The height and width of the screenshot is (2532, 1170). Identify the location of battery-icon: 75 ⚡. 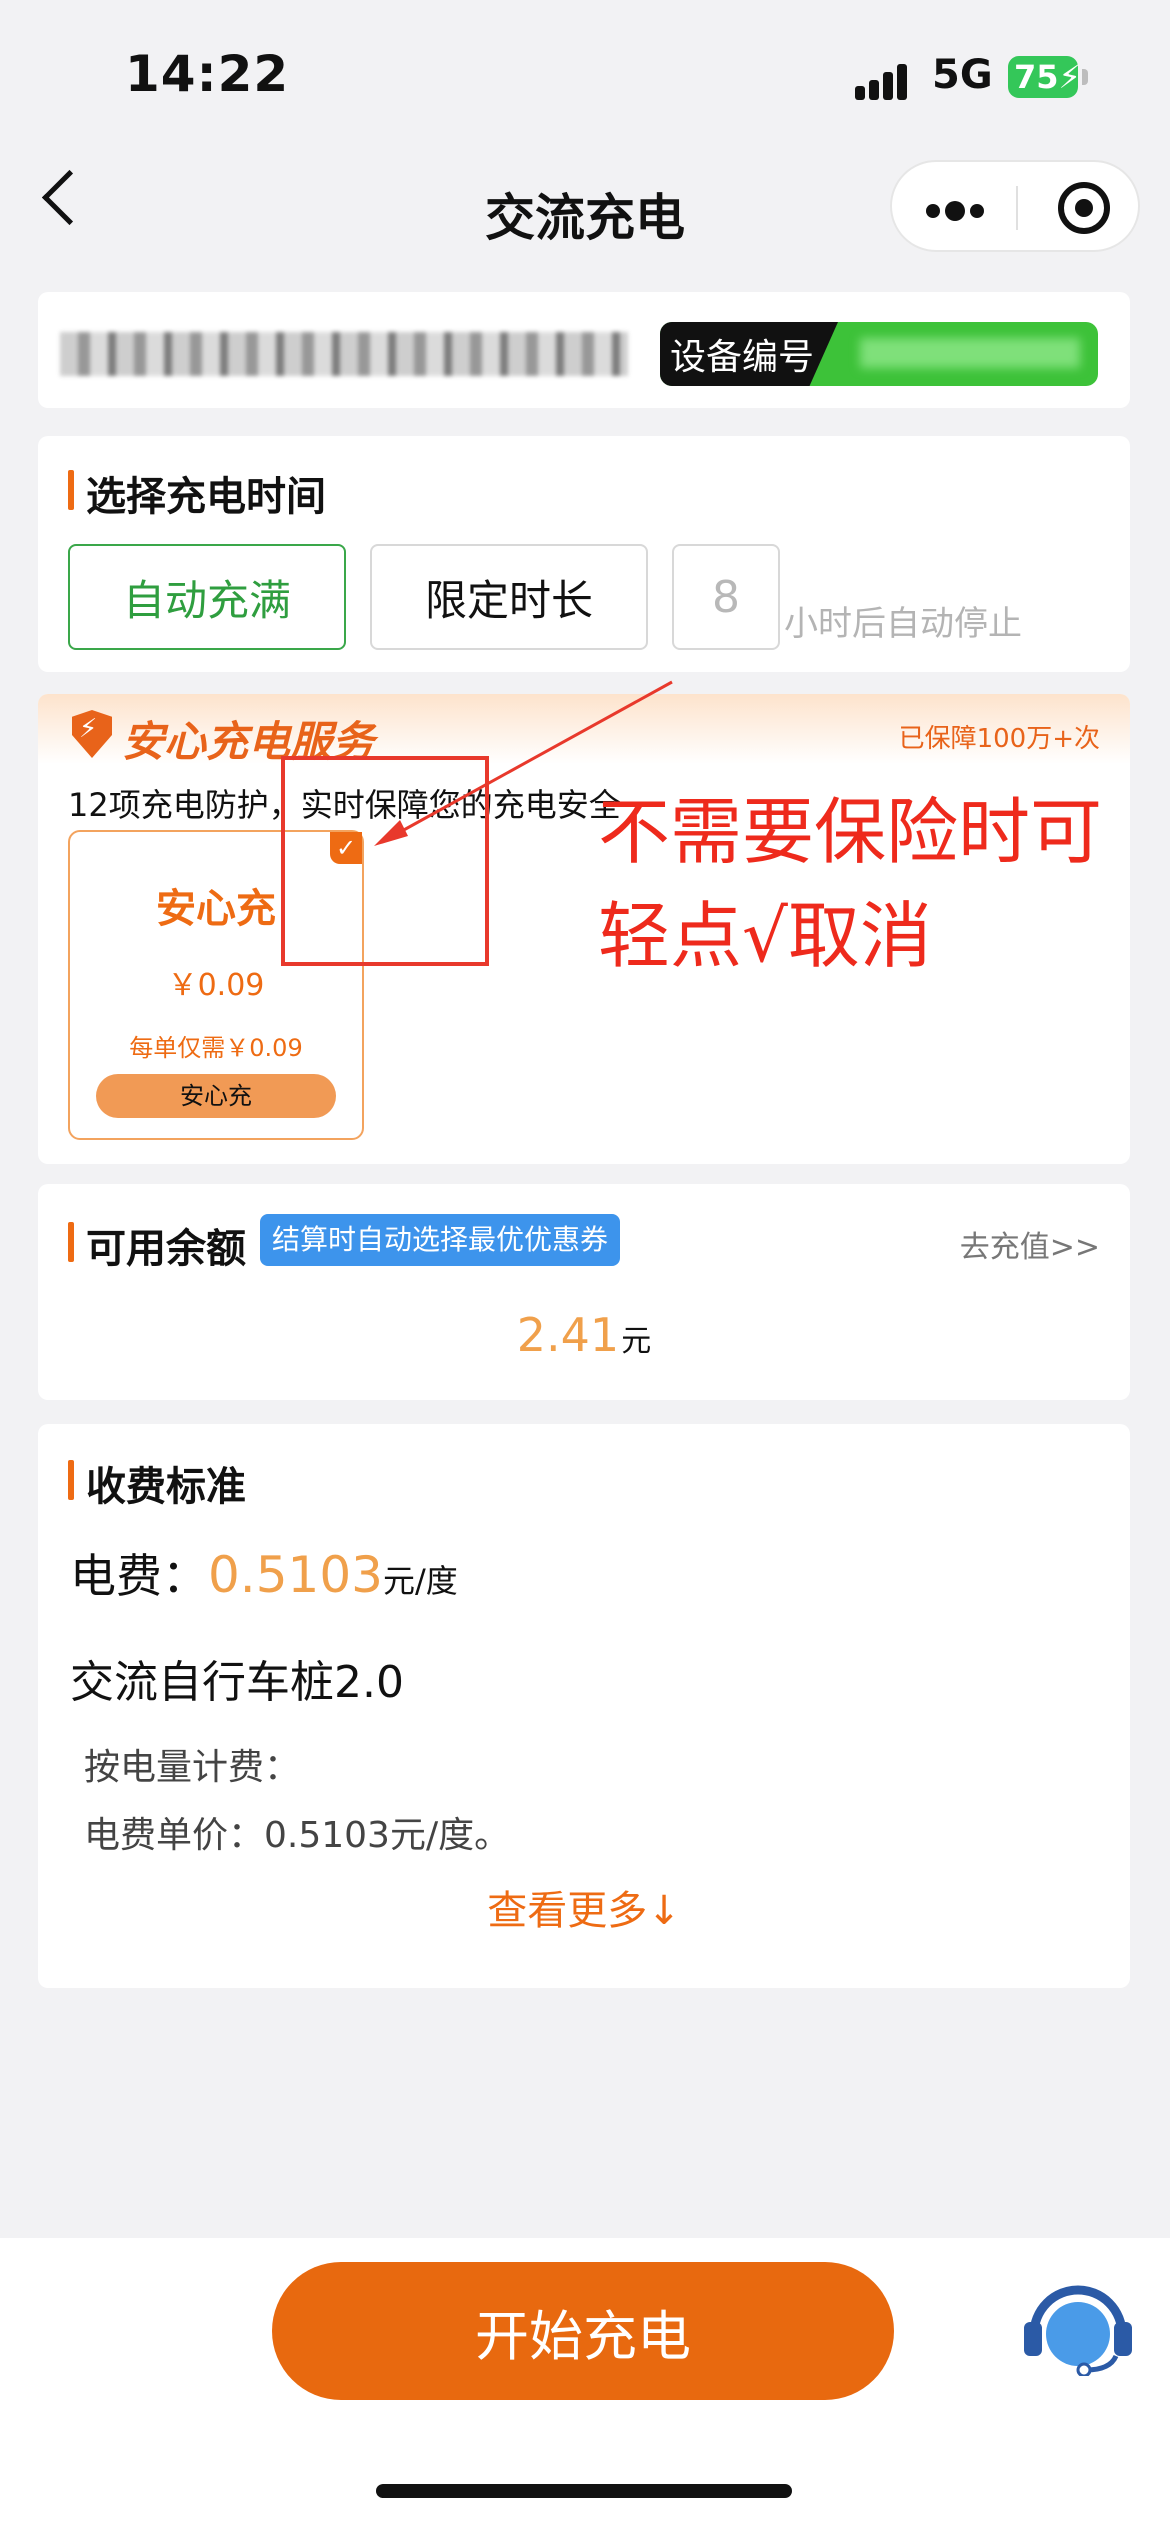
(1044, 77).